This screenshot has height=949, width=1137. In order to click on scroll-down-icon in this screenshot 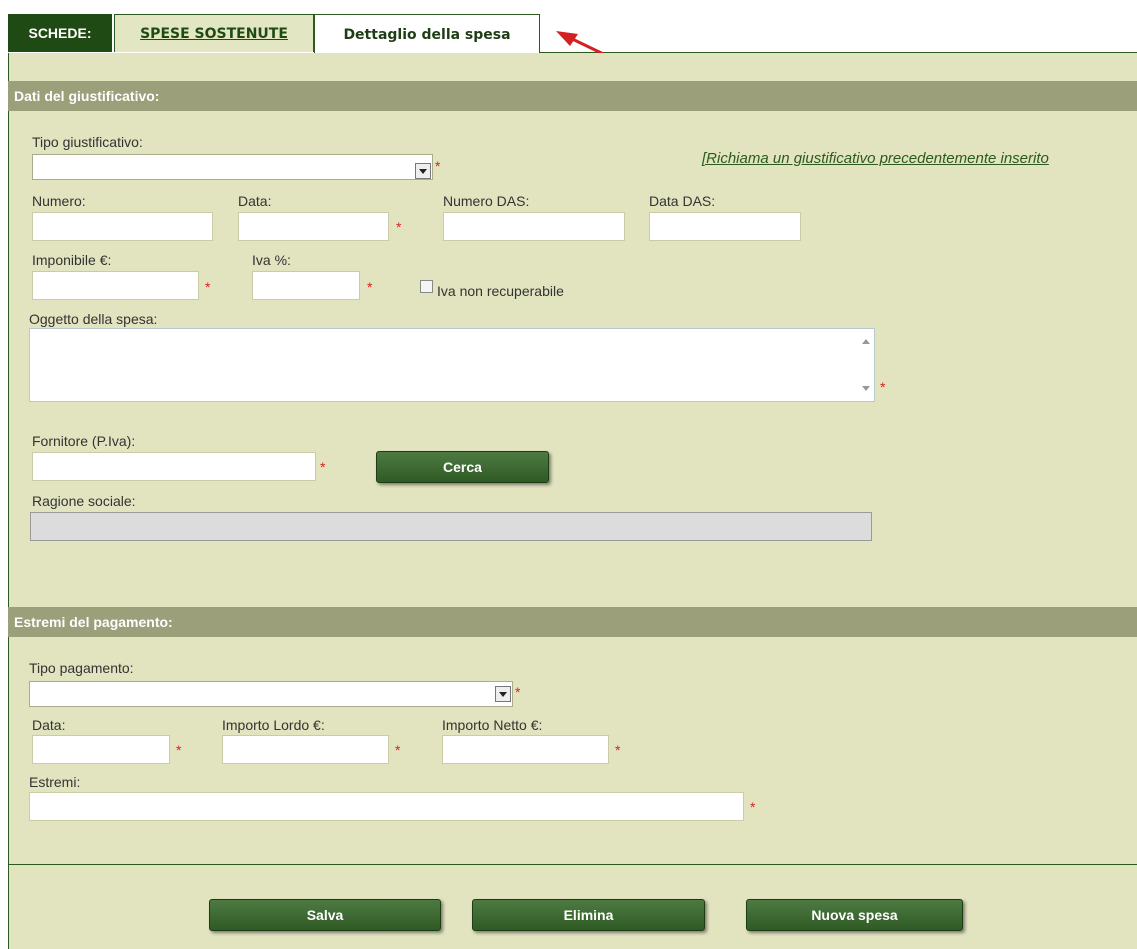, I will do `click(866, 388)`.